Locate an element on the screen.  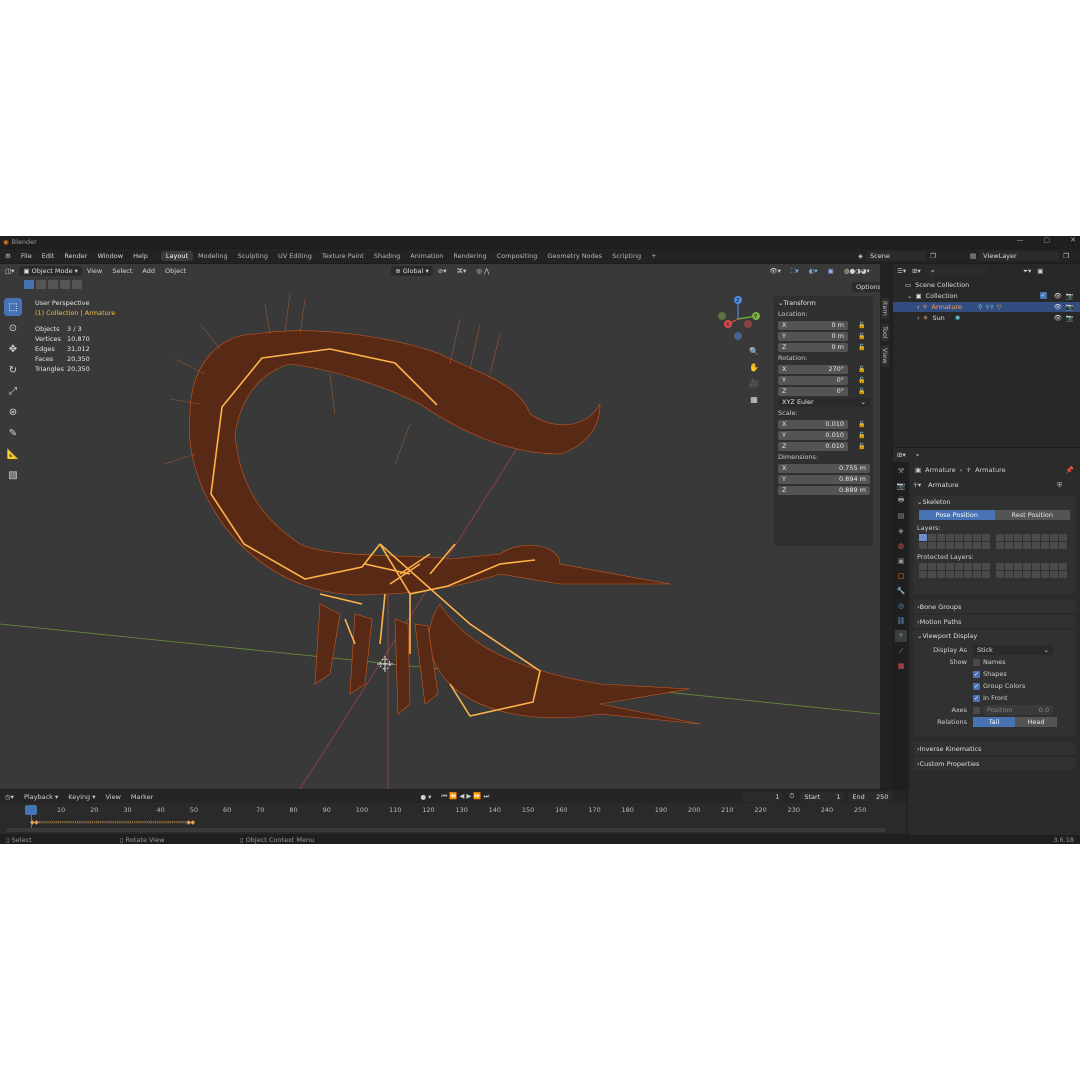
expand-chevron-icon: › is located at coordinates (918, 318).